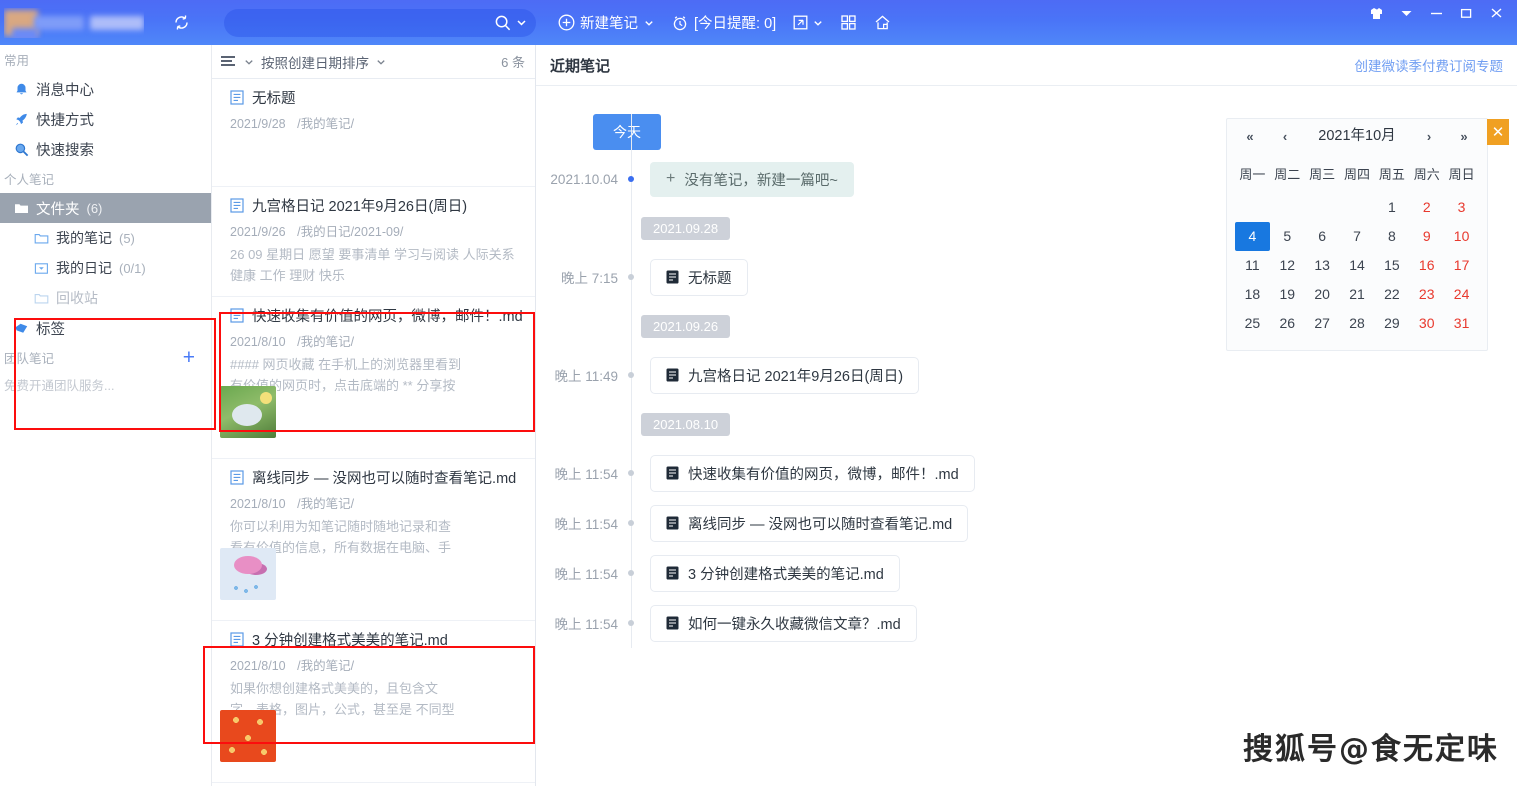  I want to click on today-button: 今天, so click(627, 132).